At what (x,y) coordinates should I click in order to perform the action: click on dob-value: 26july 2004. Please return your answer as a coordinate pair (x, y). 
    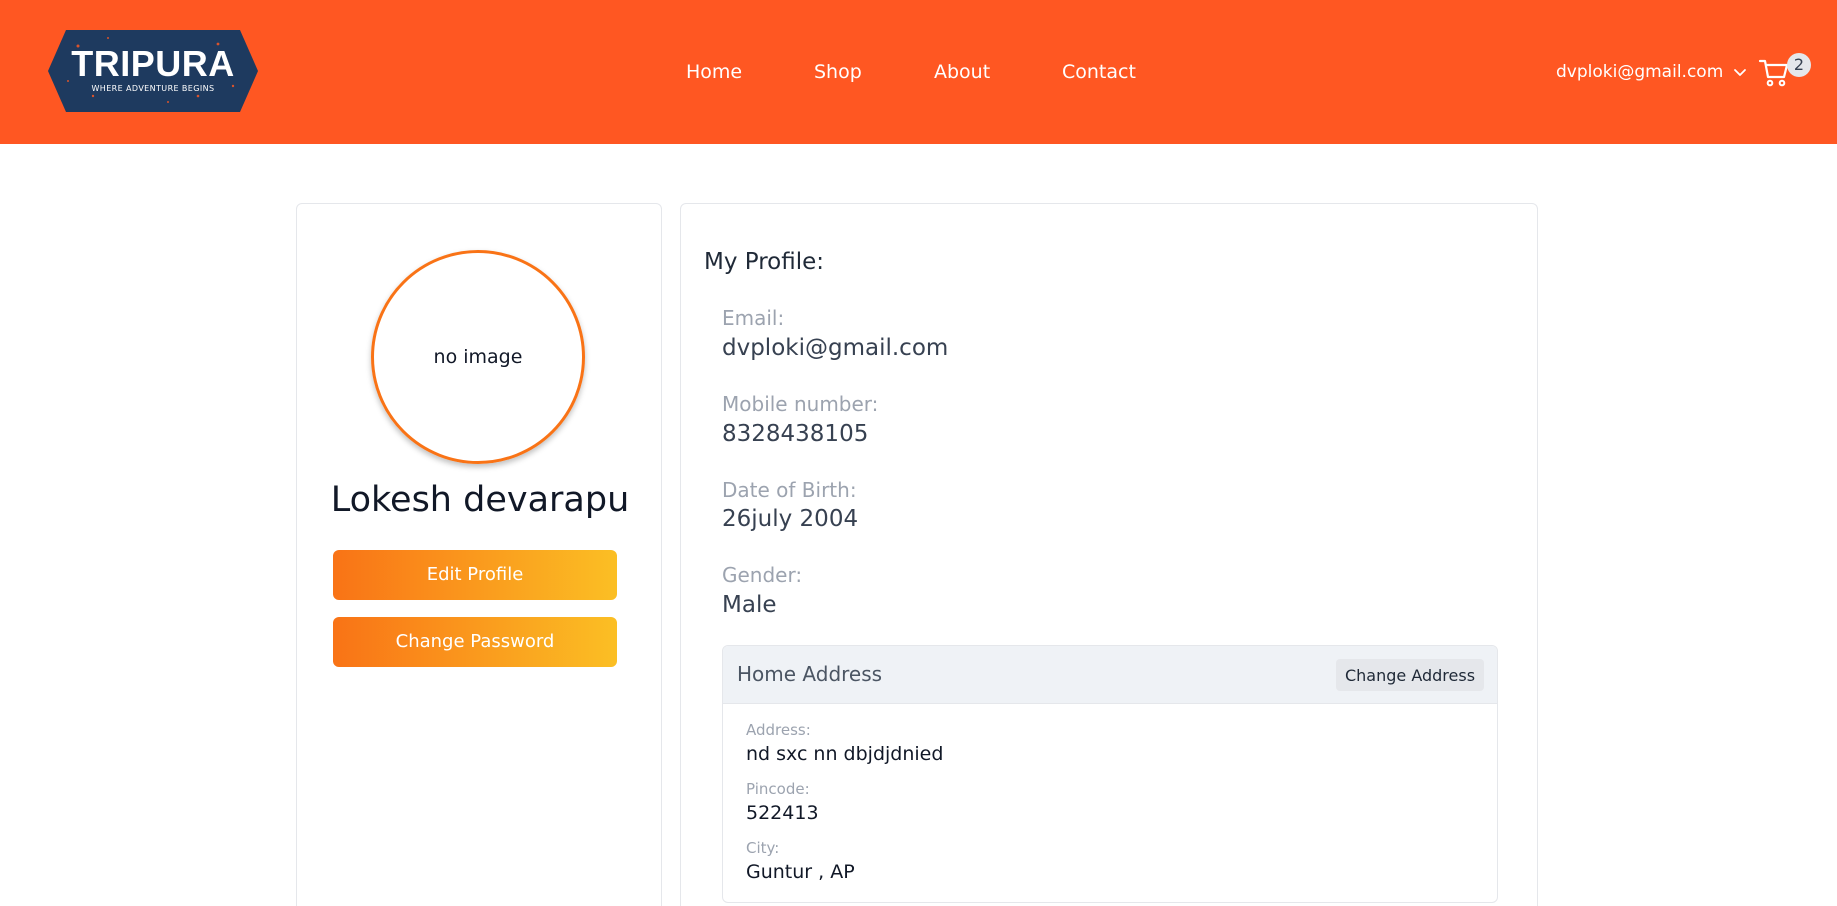
    Looking at the image, I should click on (790, 519).